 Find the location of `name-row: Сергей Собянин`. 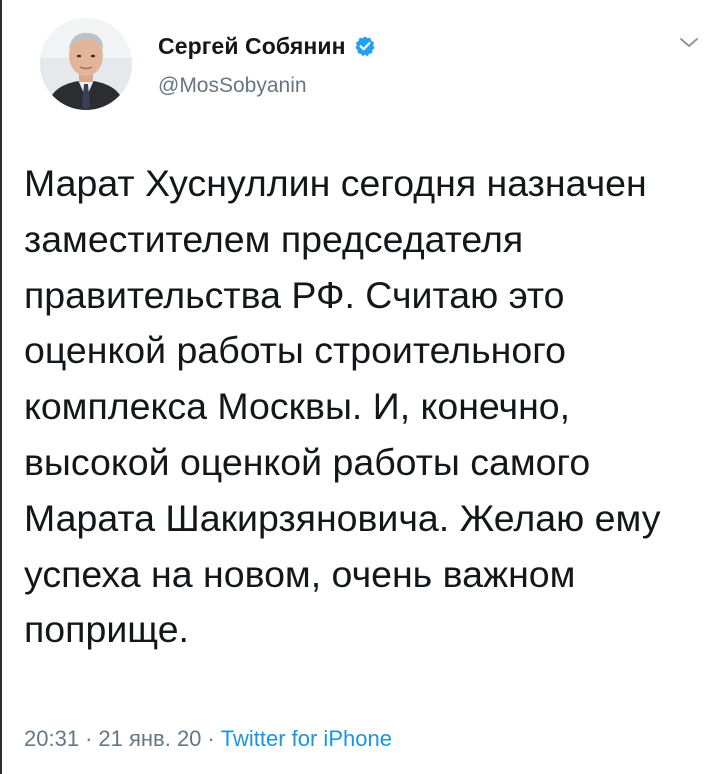

name-row: Сергей Собянин is located at coordinates (267, 46).